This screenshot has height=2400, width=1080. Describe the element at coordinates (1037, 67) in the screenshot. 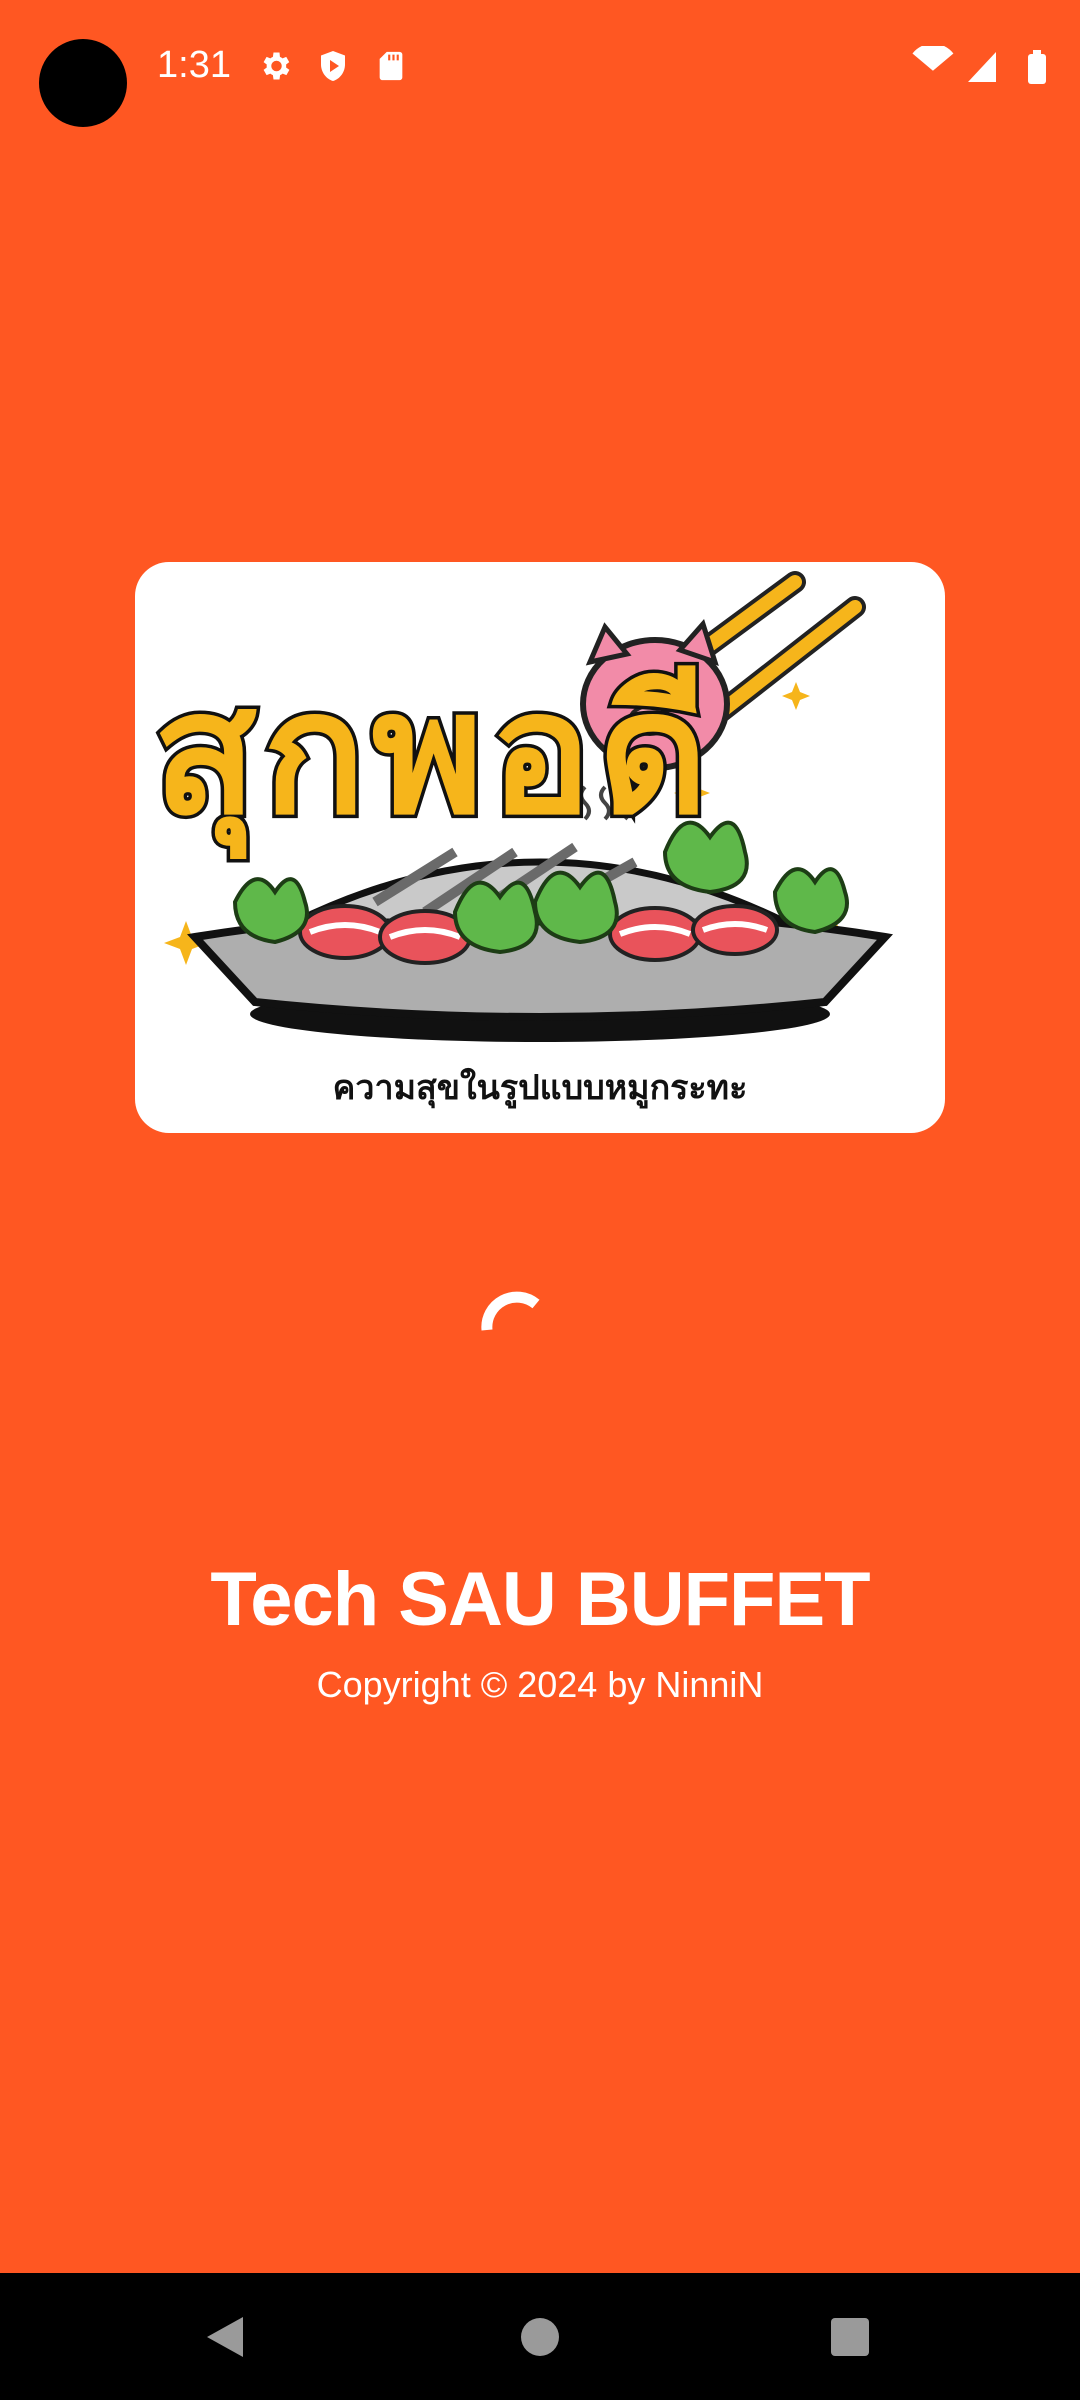

I see `battery-icon` at that location.